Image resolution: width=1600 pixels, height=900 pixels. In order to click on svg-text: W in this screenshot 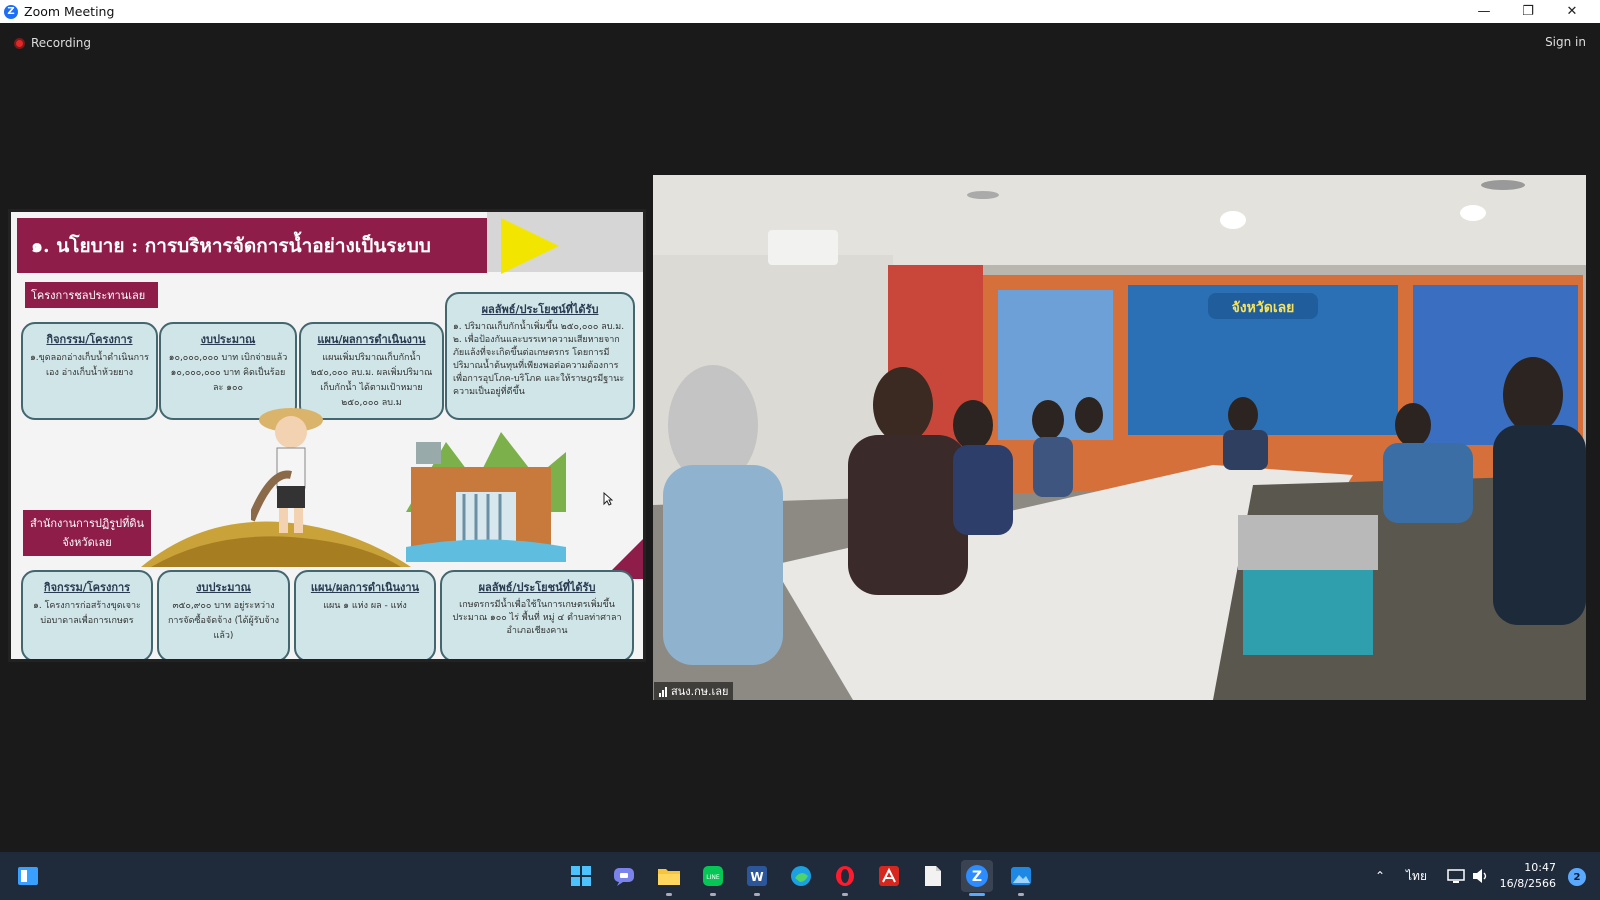, I will do `click(756, 877)`.